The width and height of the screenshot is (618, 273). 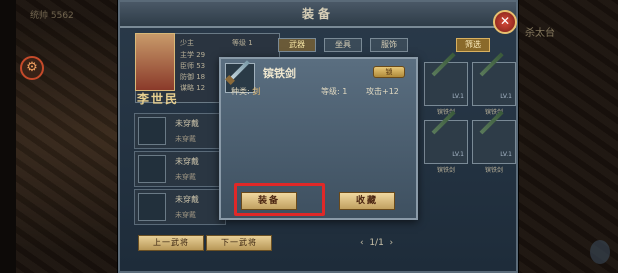 What do you see at coordinates (334, 91) in the screenshot?
I see `item-level: 等级: 1` at bounding box center [334, 91].